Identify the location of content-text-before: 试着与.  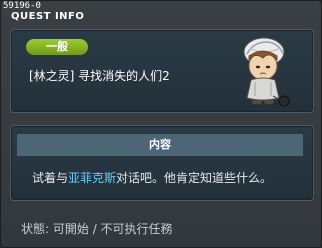
(50, 178).